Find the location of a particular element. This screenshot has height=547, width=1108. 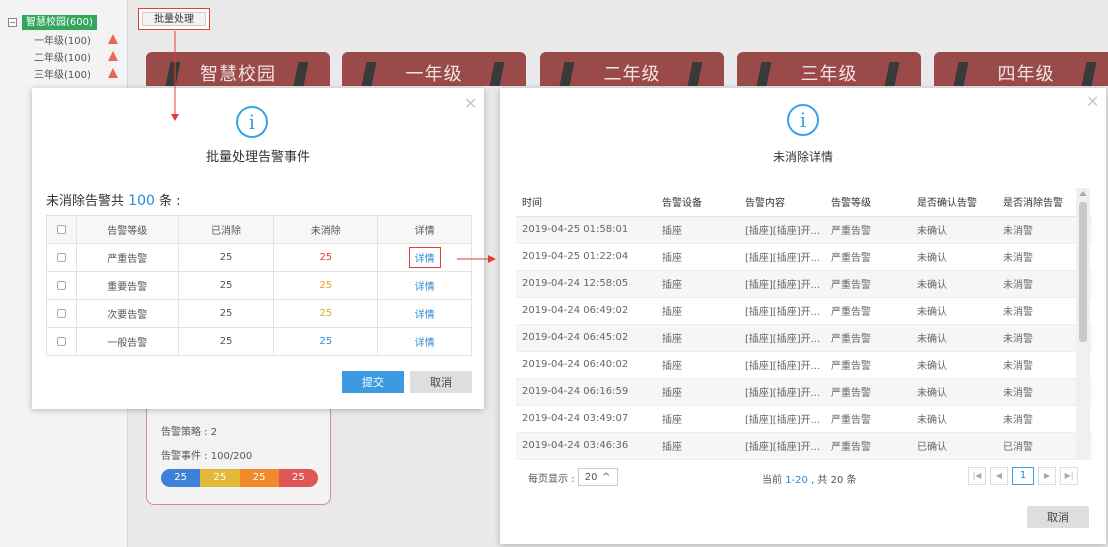

table-row: 重要告警 25 25 详情 is located at coordinates (259, 285).